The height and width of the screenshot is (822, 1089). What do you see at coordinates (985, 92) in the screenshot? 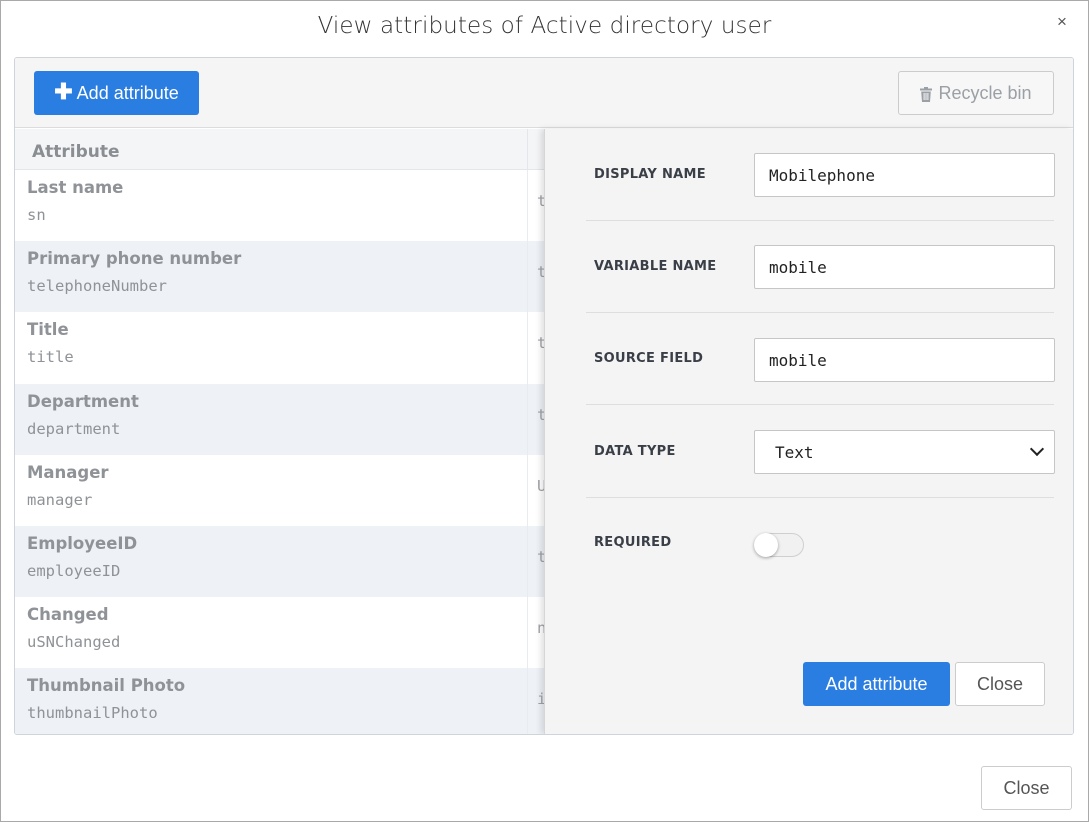
I see `recycle-bin-label: Recycle bin` at bounding box center [985, 92].